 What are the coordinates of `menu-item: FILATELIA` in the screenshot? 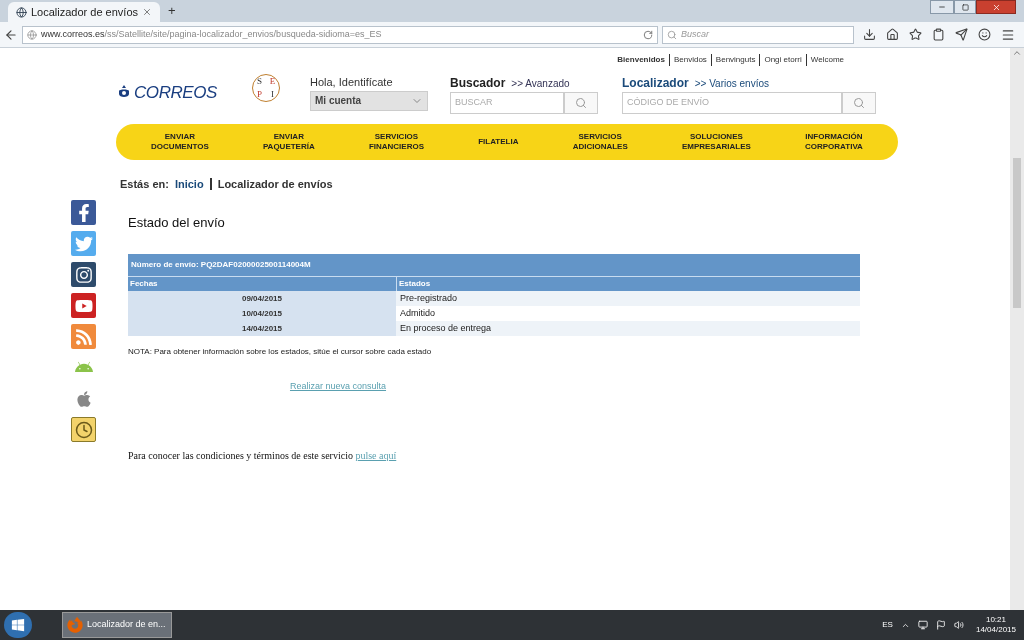 It's located at (498, 142).